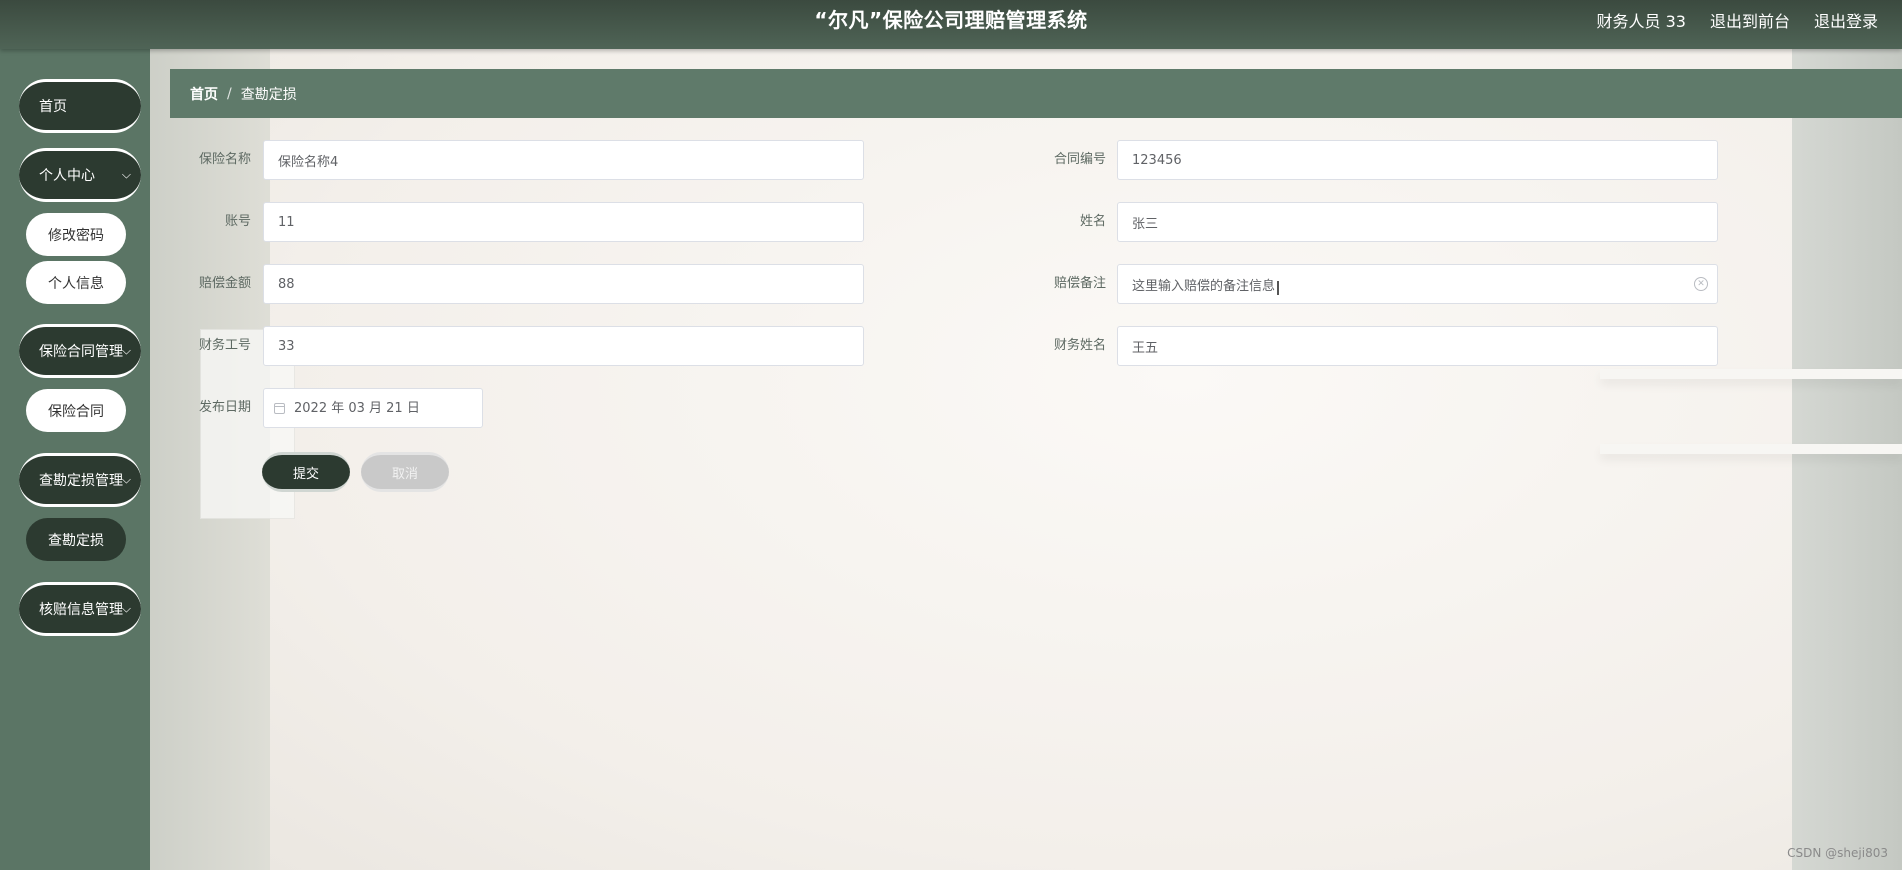  Describe the element at coordinates (1079, 159) in the screenshot. I see `contract-no-label: 合同编号` at that location.